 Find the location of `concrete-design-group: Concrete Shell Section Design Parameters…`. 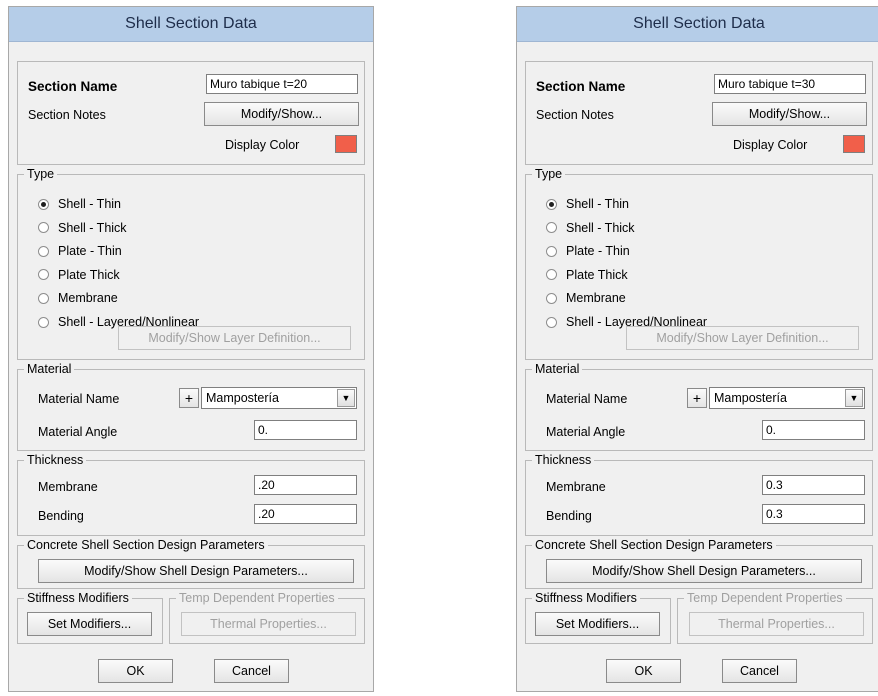

concrete-design-group: Concrete Shell Section Design Parameters… is located at coordinates (191, 563).